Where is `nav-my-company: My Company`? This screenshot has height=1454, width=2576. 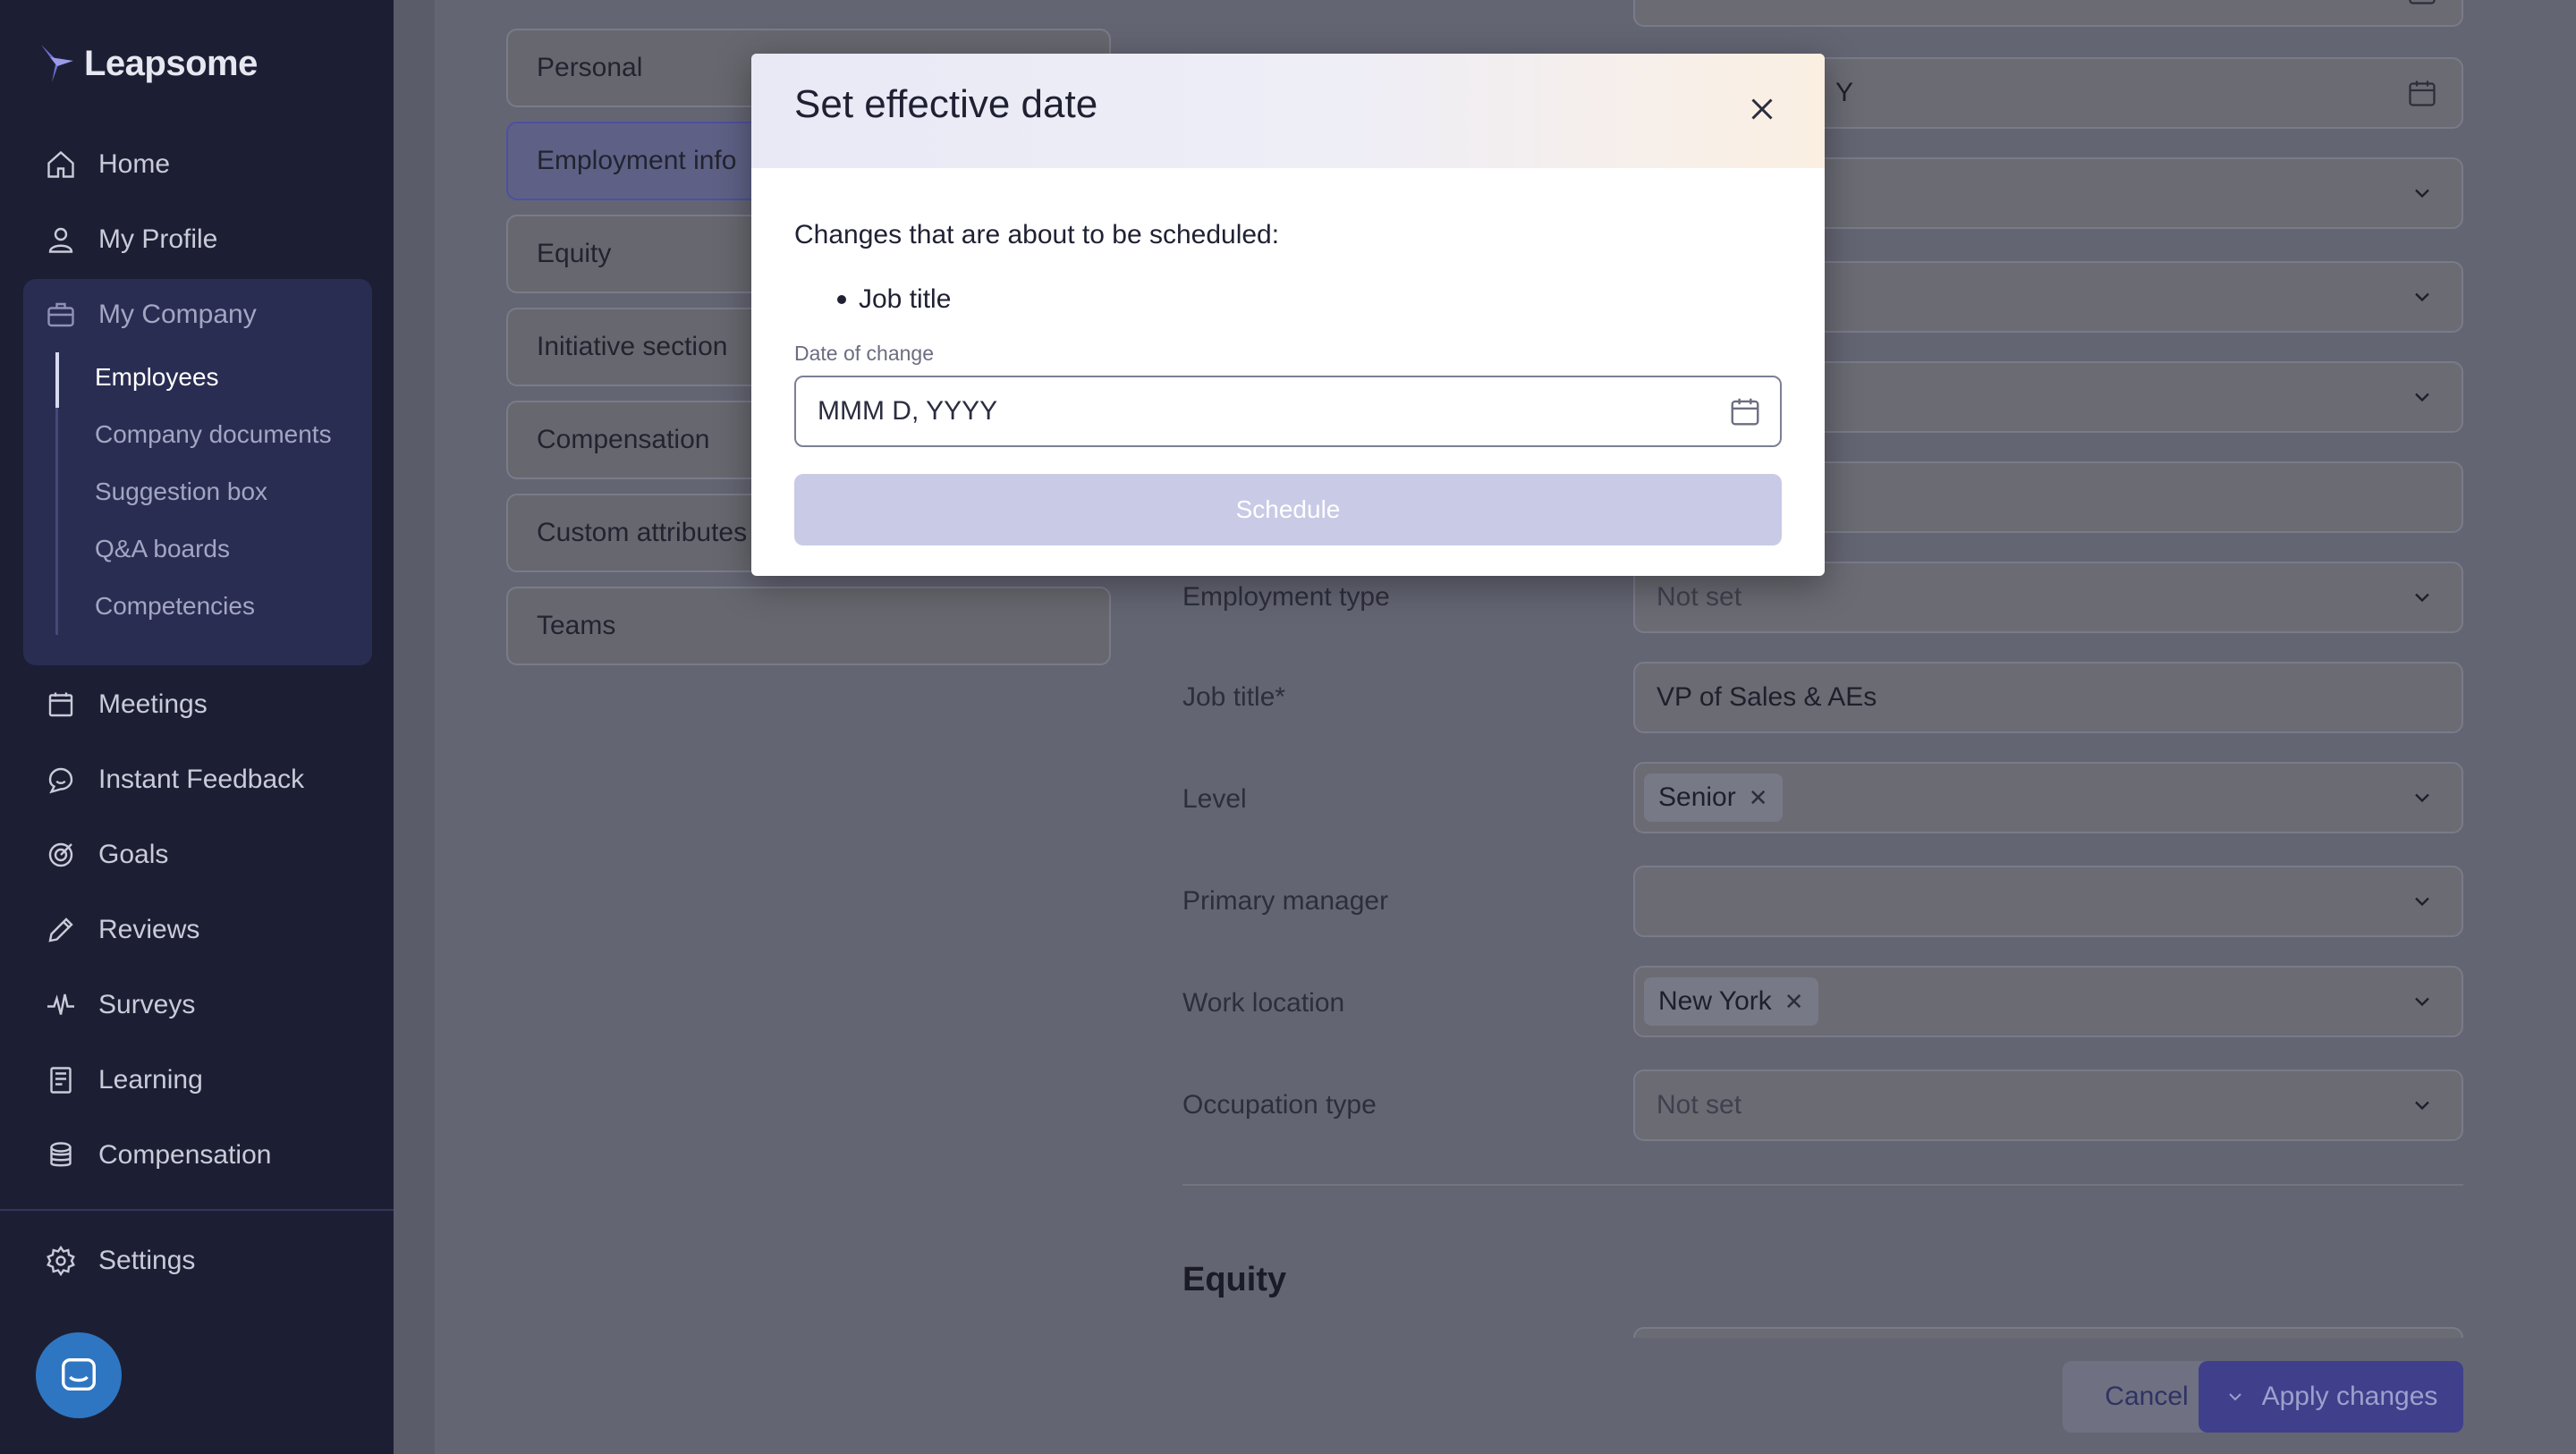
nav-my-company: My Company is located at coordinates (197, 314).